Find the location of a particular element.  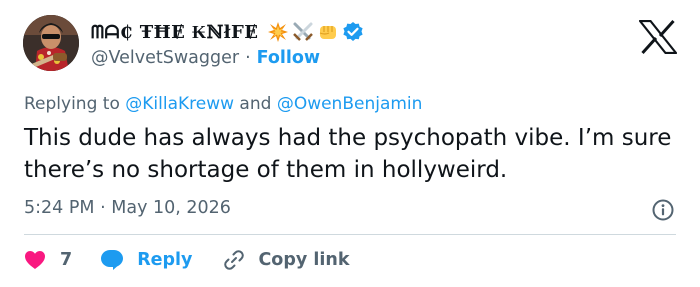

follow-button: Follow is located at coordinates (288, 58).